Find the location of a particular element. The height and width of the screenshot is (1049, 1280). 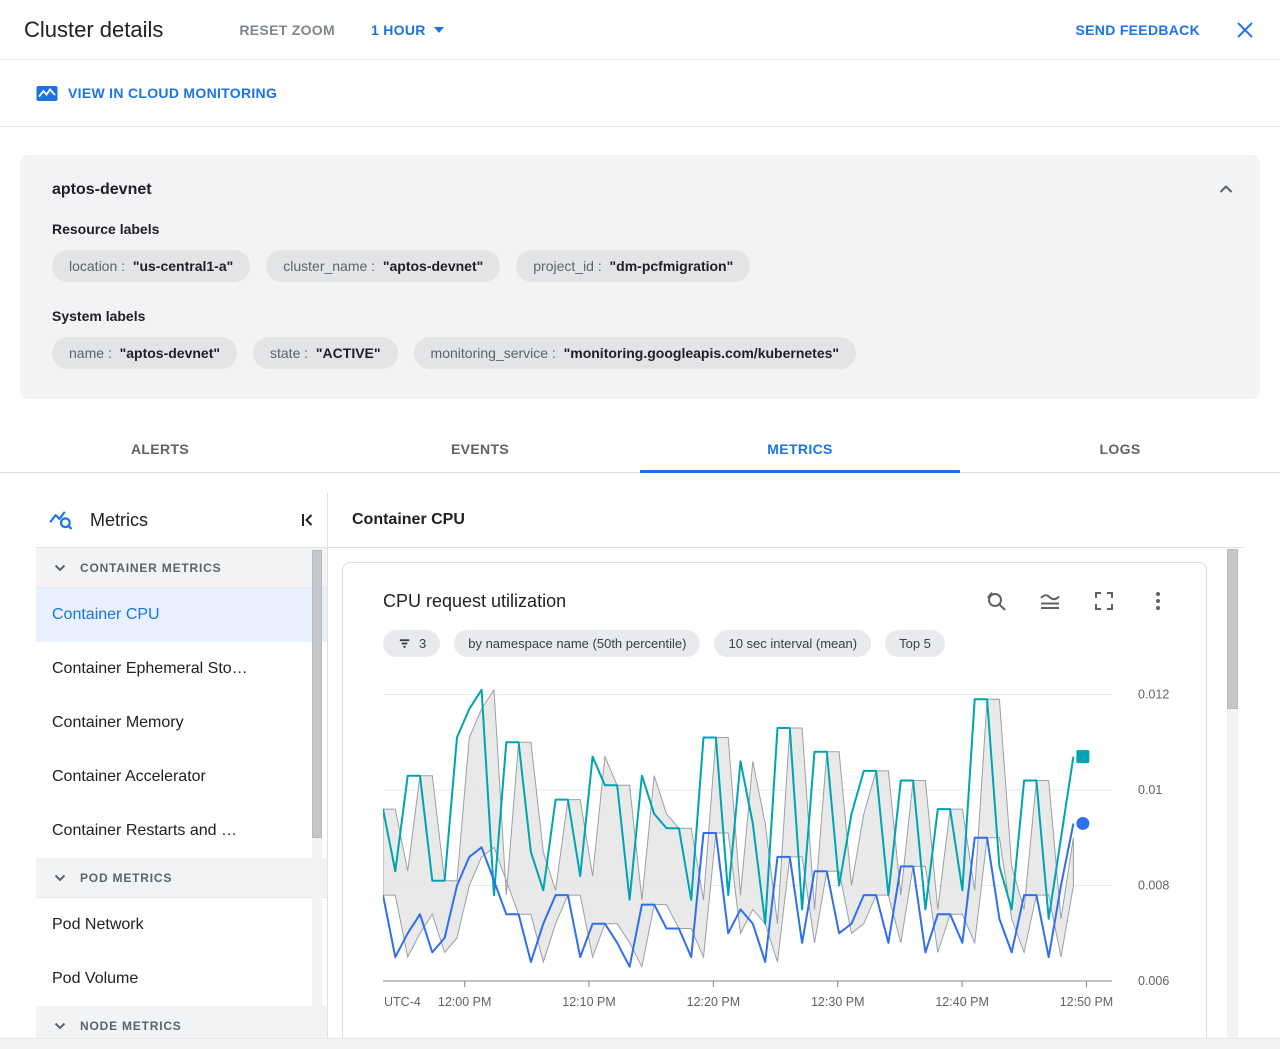

view-modes-button is located at coordinates (1050, 601).